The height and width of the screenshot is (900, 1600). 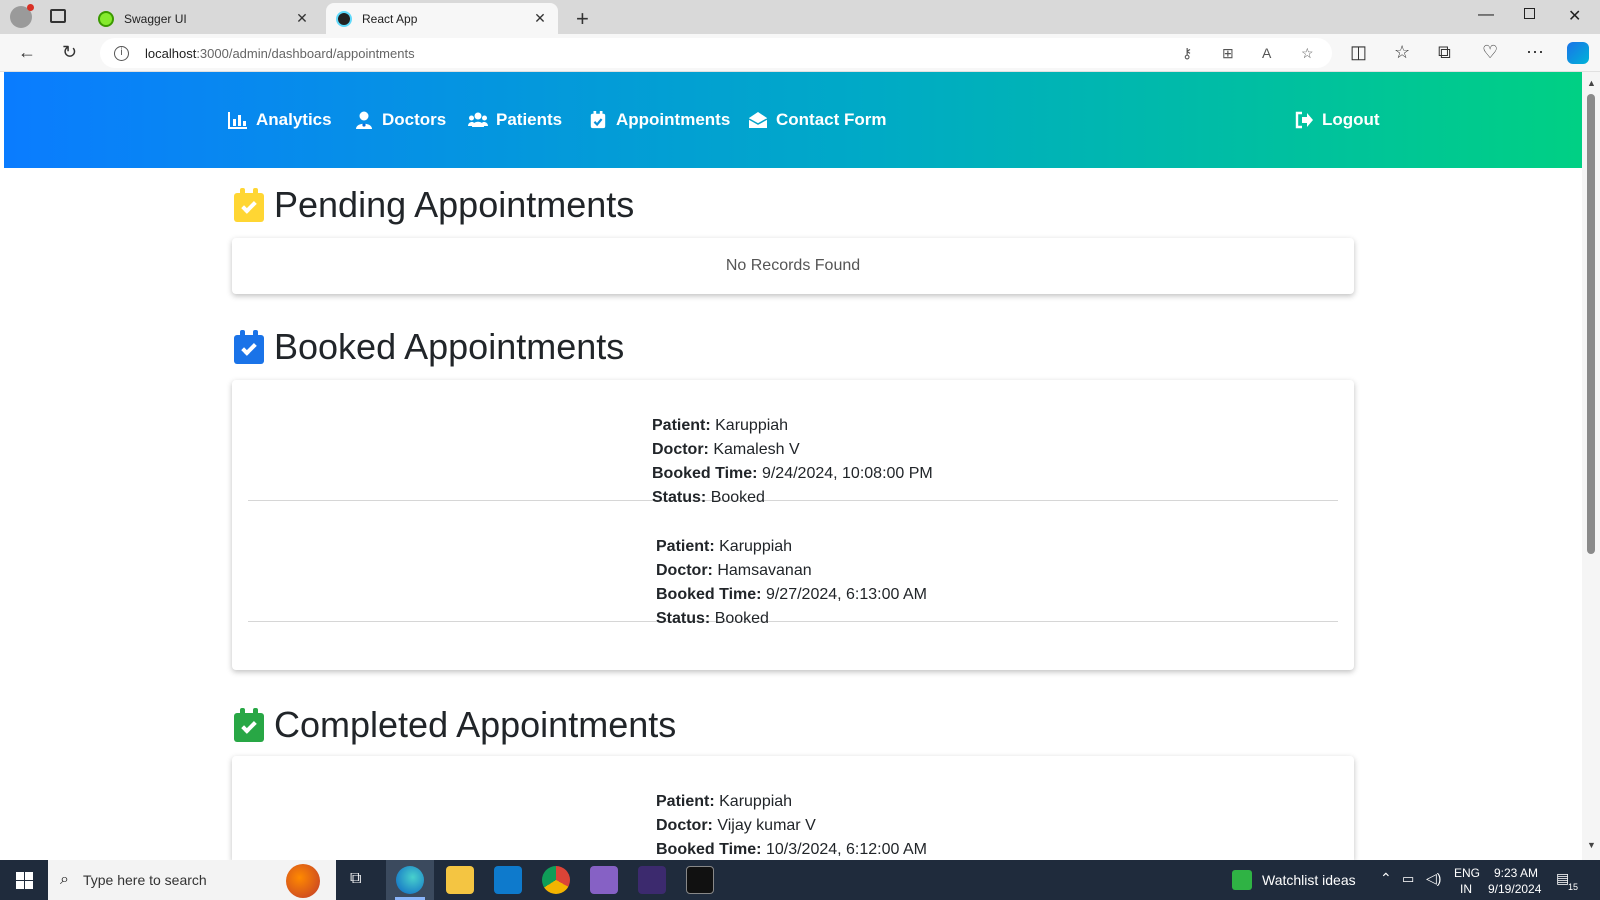 What do you see at coordinates (1486, 15) in the screenshot?
I see `minimize-icon: —` at bounding box center [1486, 15].